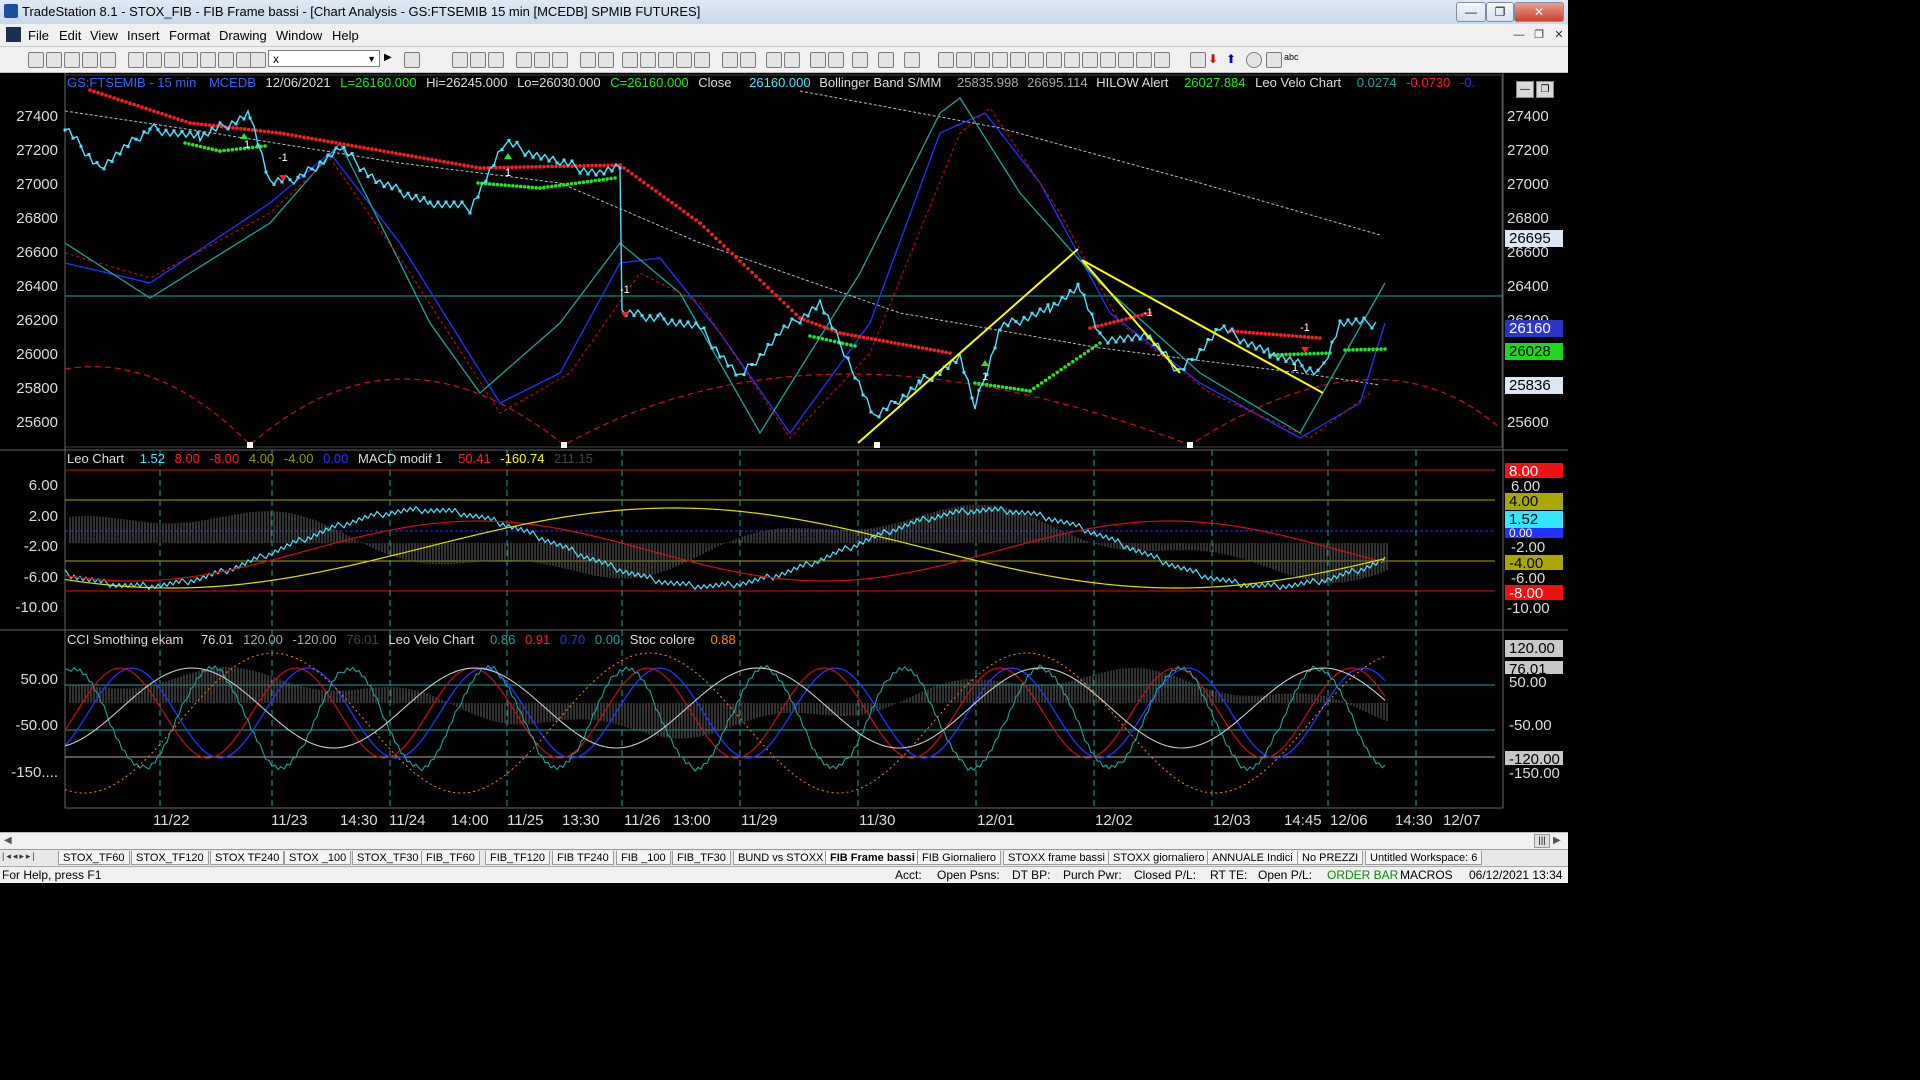 The image size is (1920, 1080). What do you see at coordinates (1018, 60) in the screenshot?
I see `speed-line-icon` at bounding box center [1018, 60].